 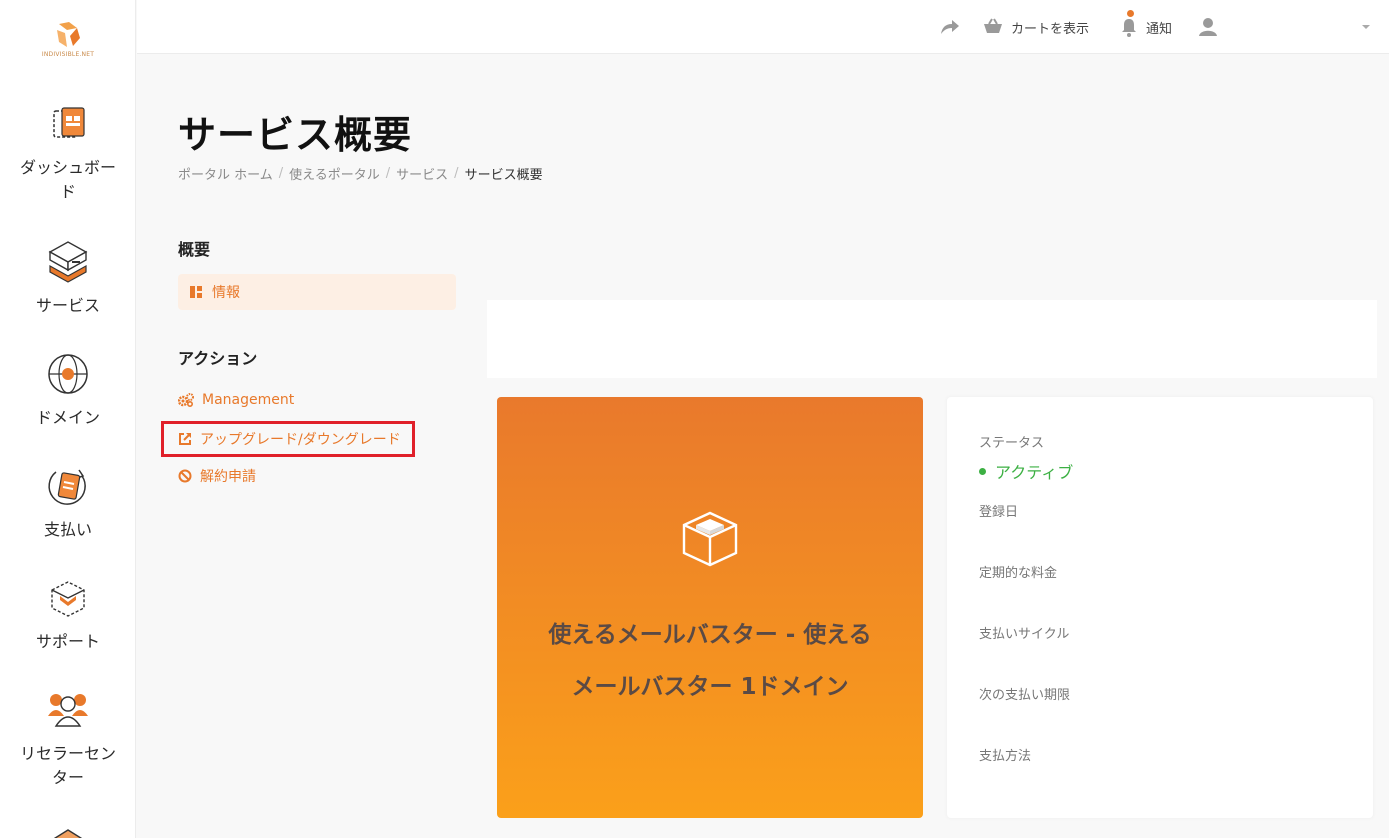 I want to click on status-label: ステータス, so click(x=1012, y=443).